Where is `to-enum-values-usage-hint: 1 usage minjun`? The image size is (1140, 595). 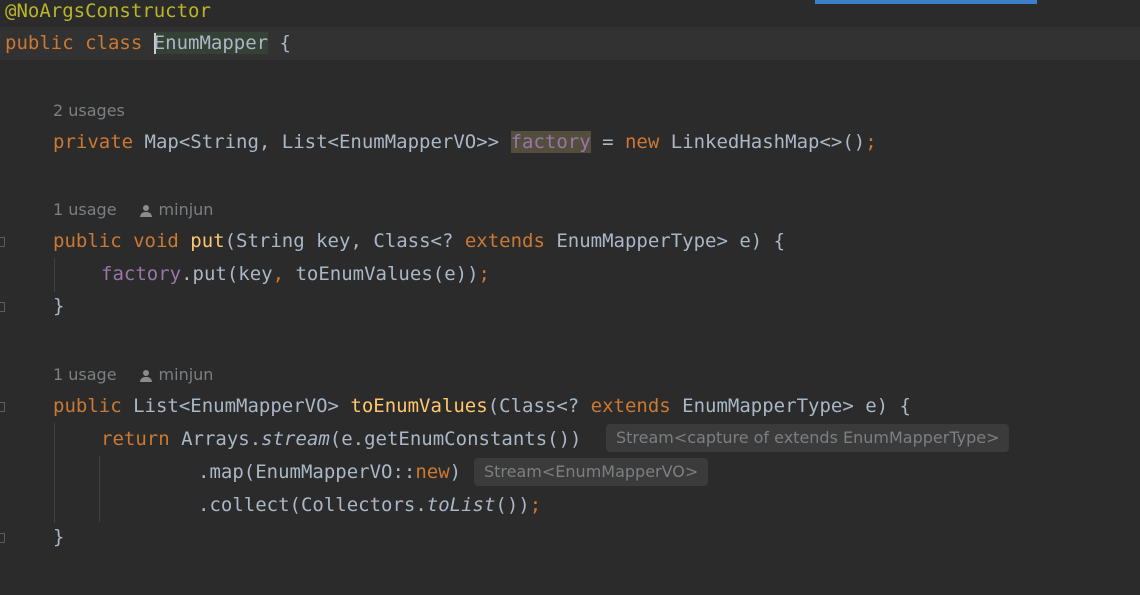 to-enum-values-usage-hint: 1 usage minjun is located at coordinates (133, 375).